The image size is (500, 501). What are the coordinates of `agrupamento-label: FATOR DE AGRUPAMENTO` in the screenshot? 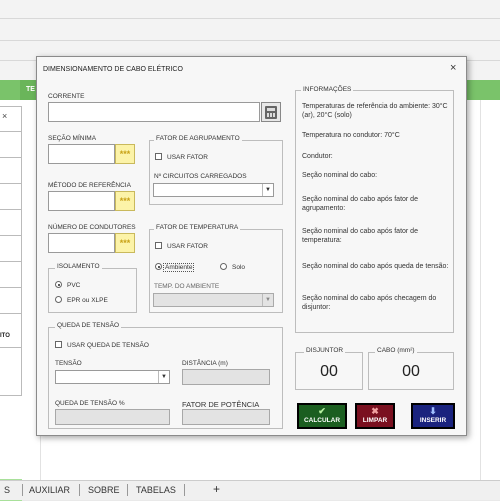 It's located at (198, 138).